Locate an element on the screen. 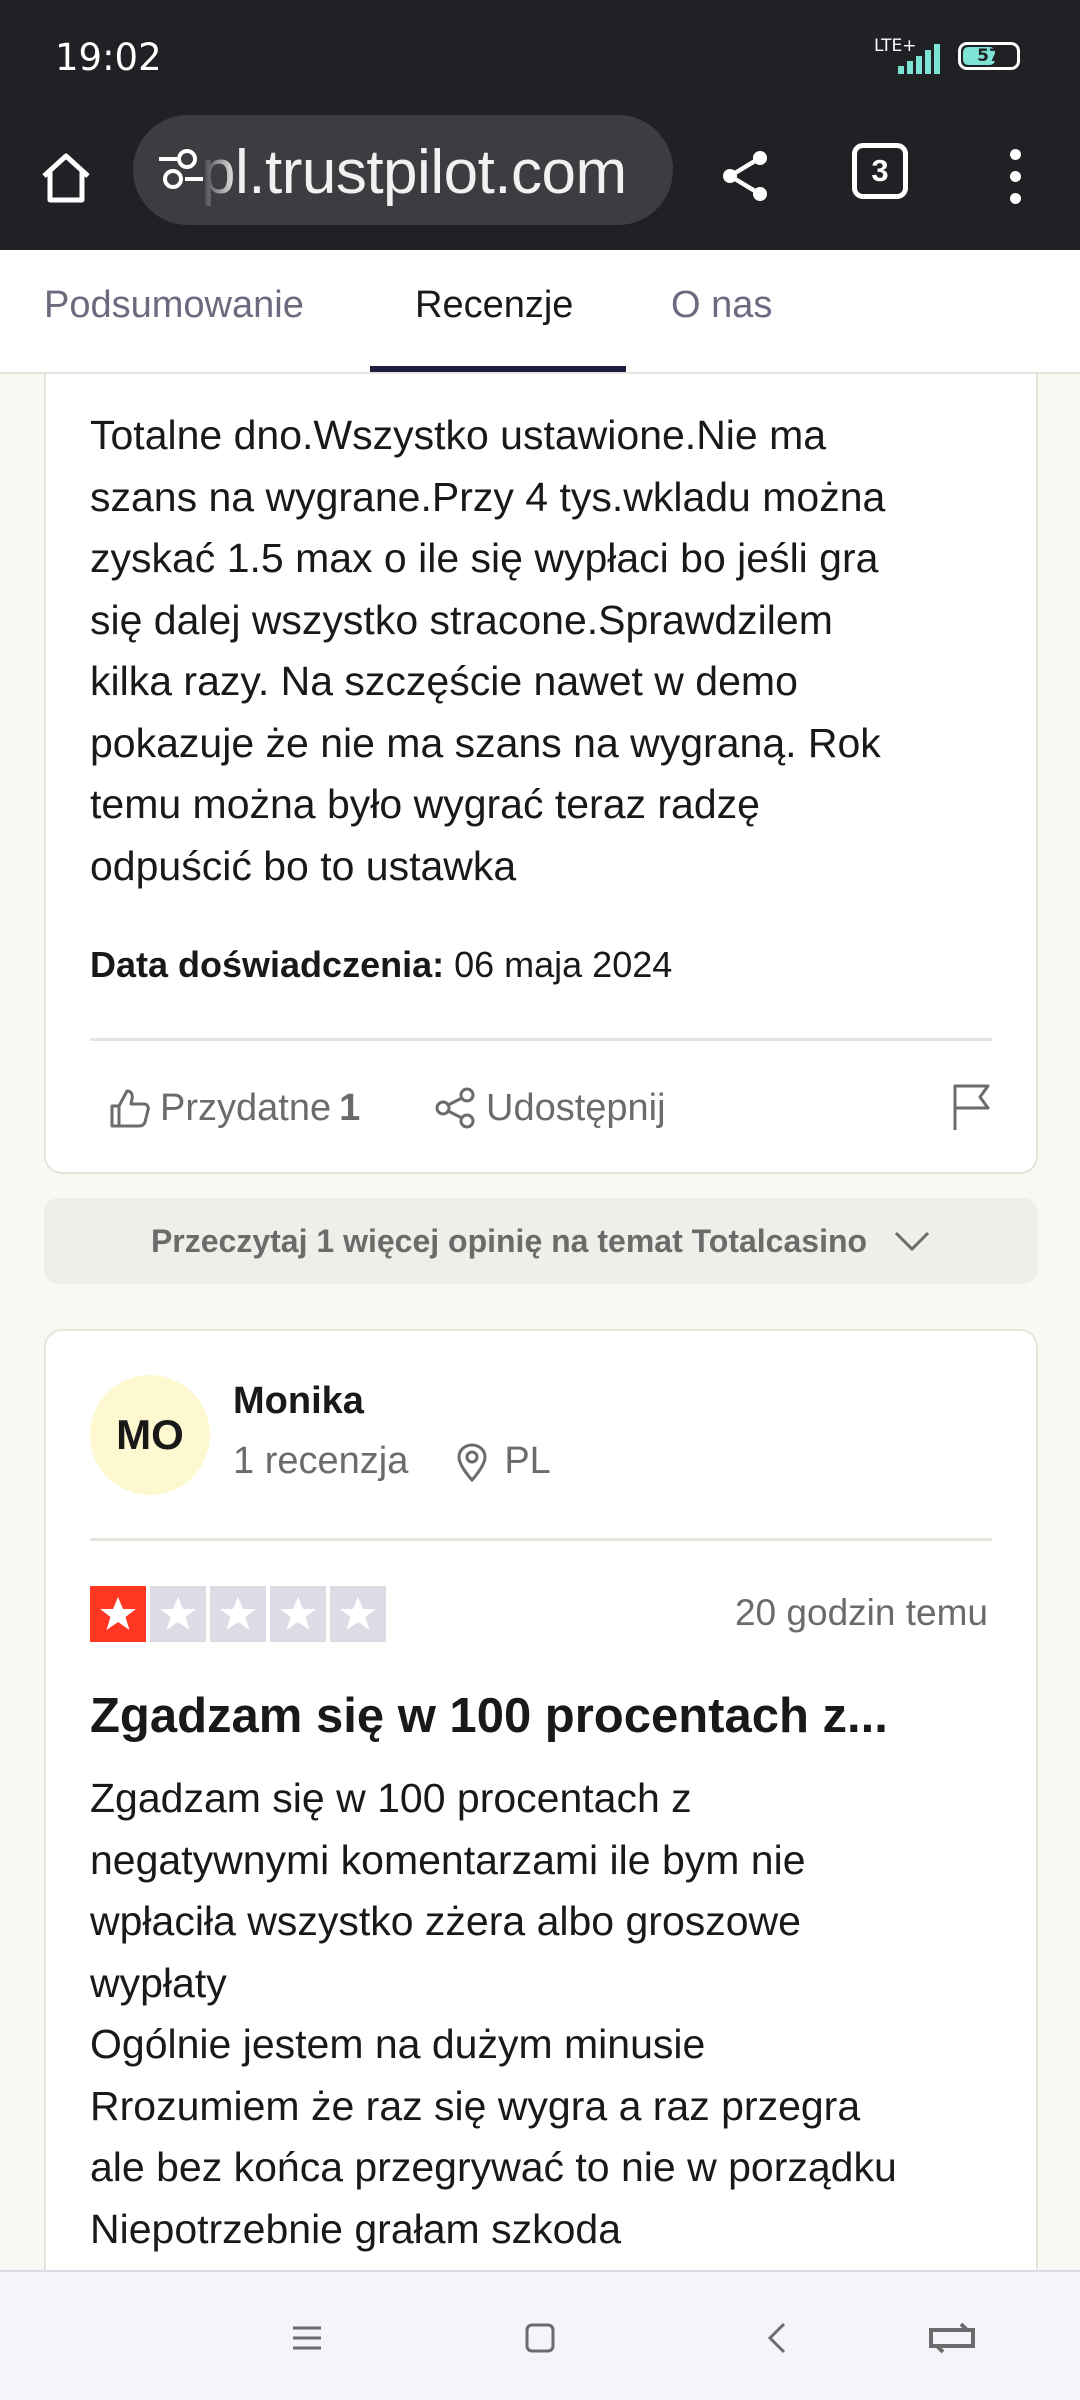 The width and height of the screenshot is (1080, 2400). share-review-button: Udostępnij is located at coordinates (550, 1108).